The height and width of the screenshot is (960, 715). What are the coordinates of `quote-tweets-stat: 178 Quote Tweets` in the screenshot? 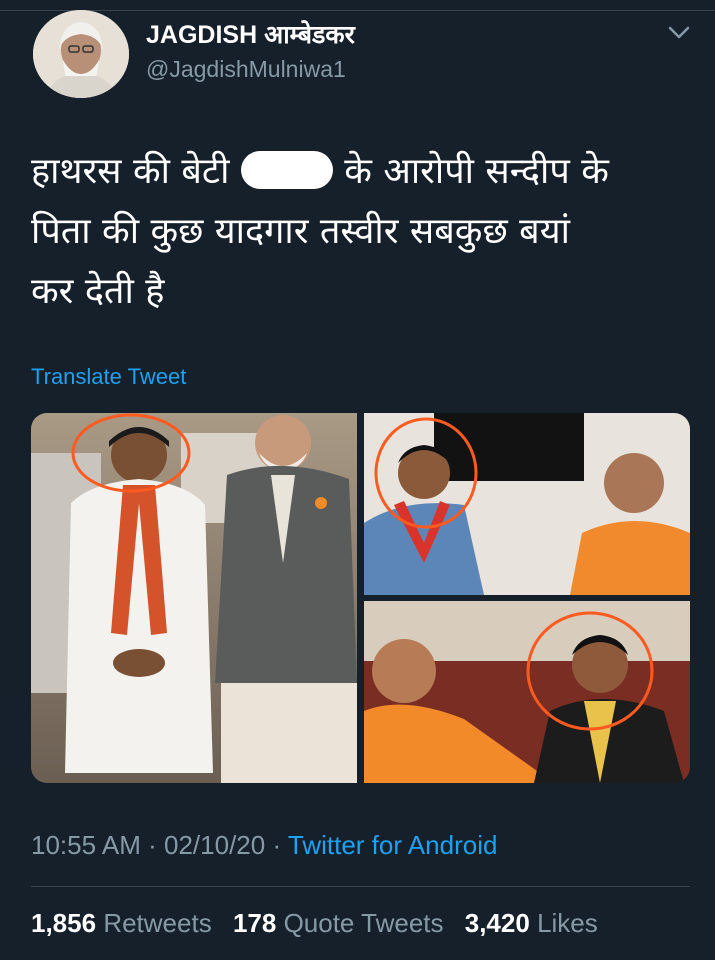 It's located at (338, 923).